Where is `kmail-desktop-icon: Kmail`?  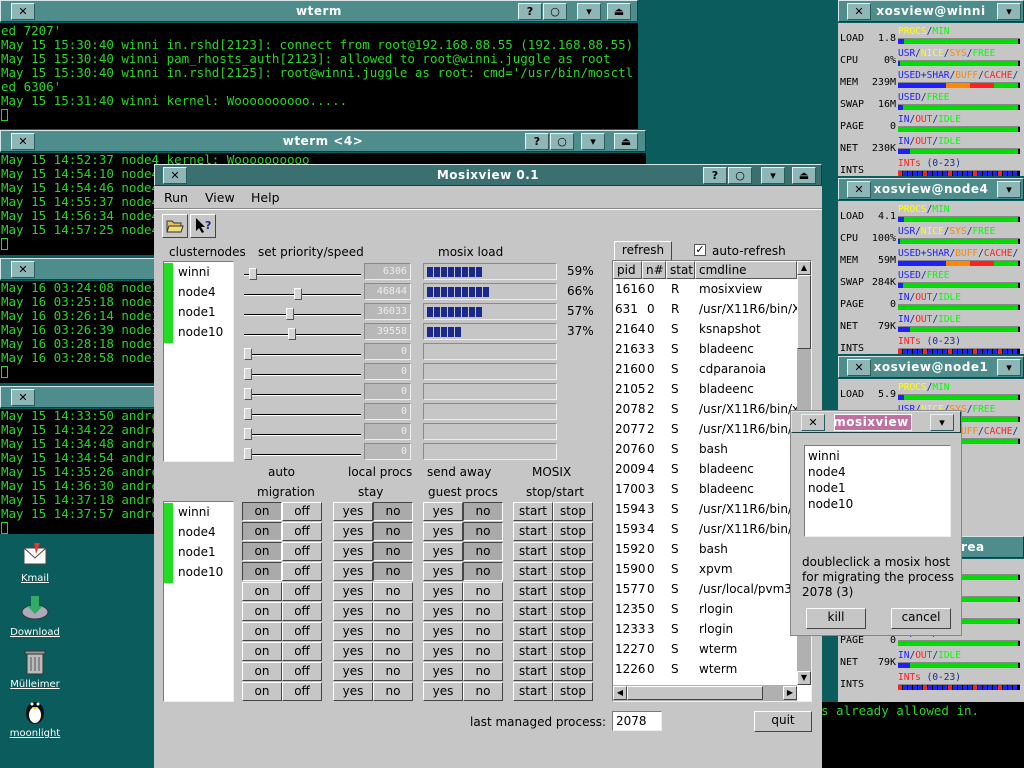
kmail-desktop-icon: Kmail is located at coordinates (35, 562).